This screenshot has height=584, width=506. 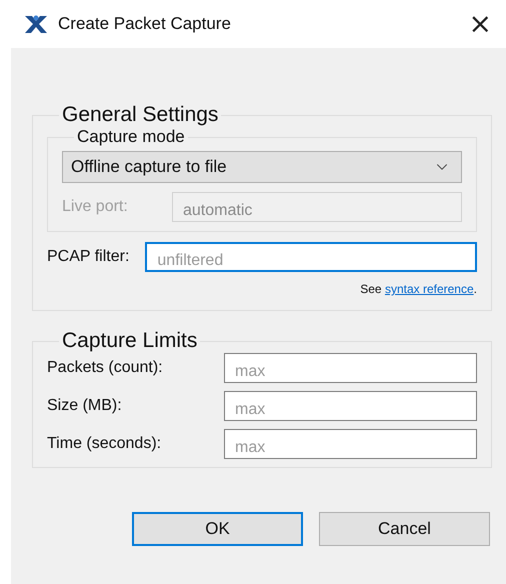 What do you see at coordinates (104, 444) in the screenshot?
I see `field-label: Time (seconds):` at bounding box center [104, 444].